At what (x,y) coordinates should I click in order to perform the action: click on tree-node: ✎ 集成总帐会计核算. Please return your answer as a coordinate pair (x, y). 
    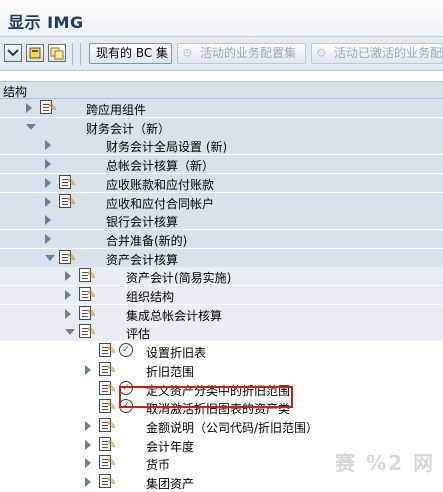
    Looking at the image, I should click on (221, 314).